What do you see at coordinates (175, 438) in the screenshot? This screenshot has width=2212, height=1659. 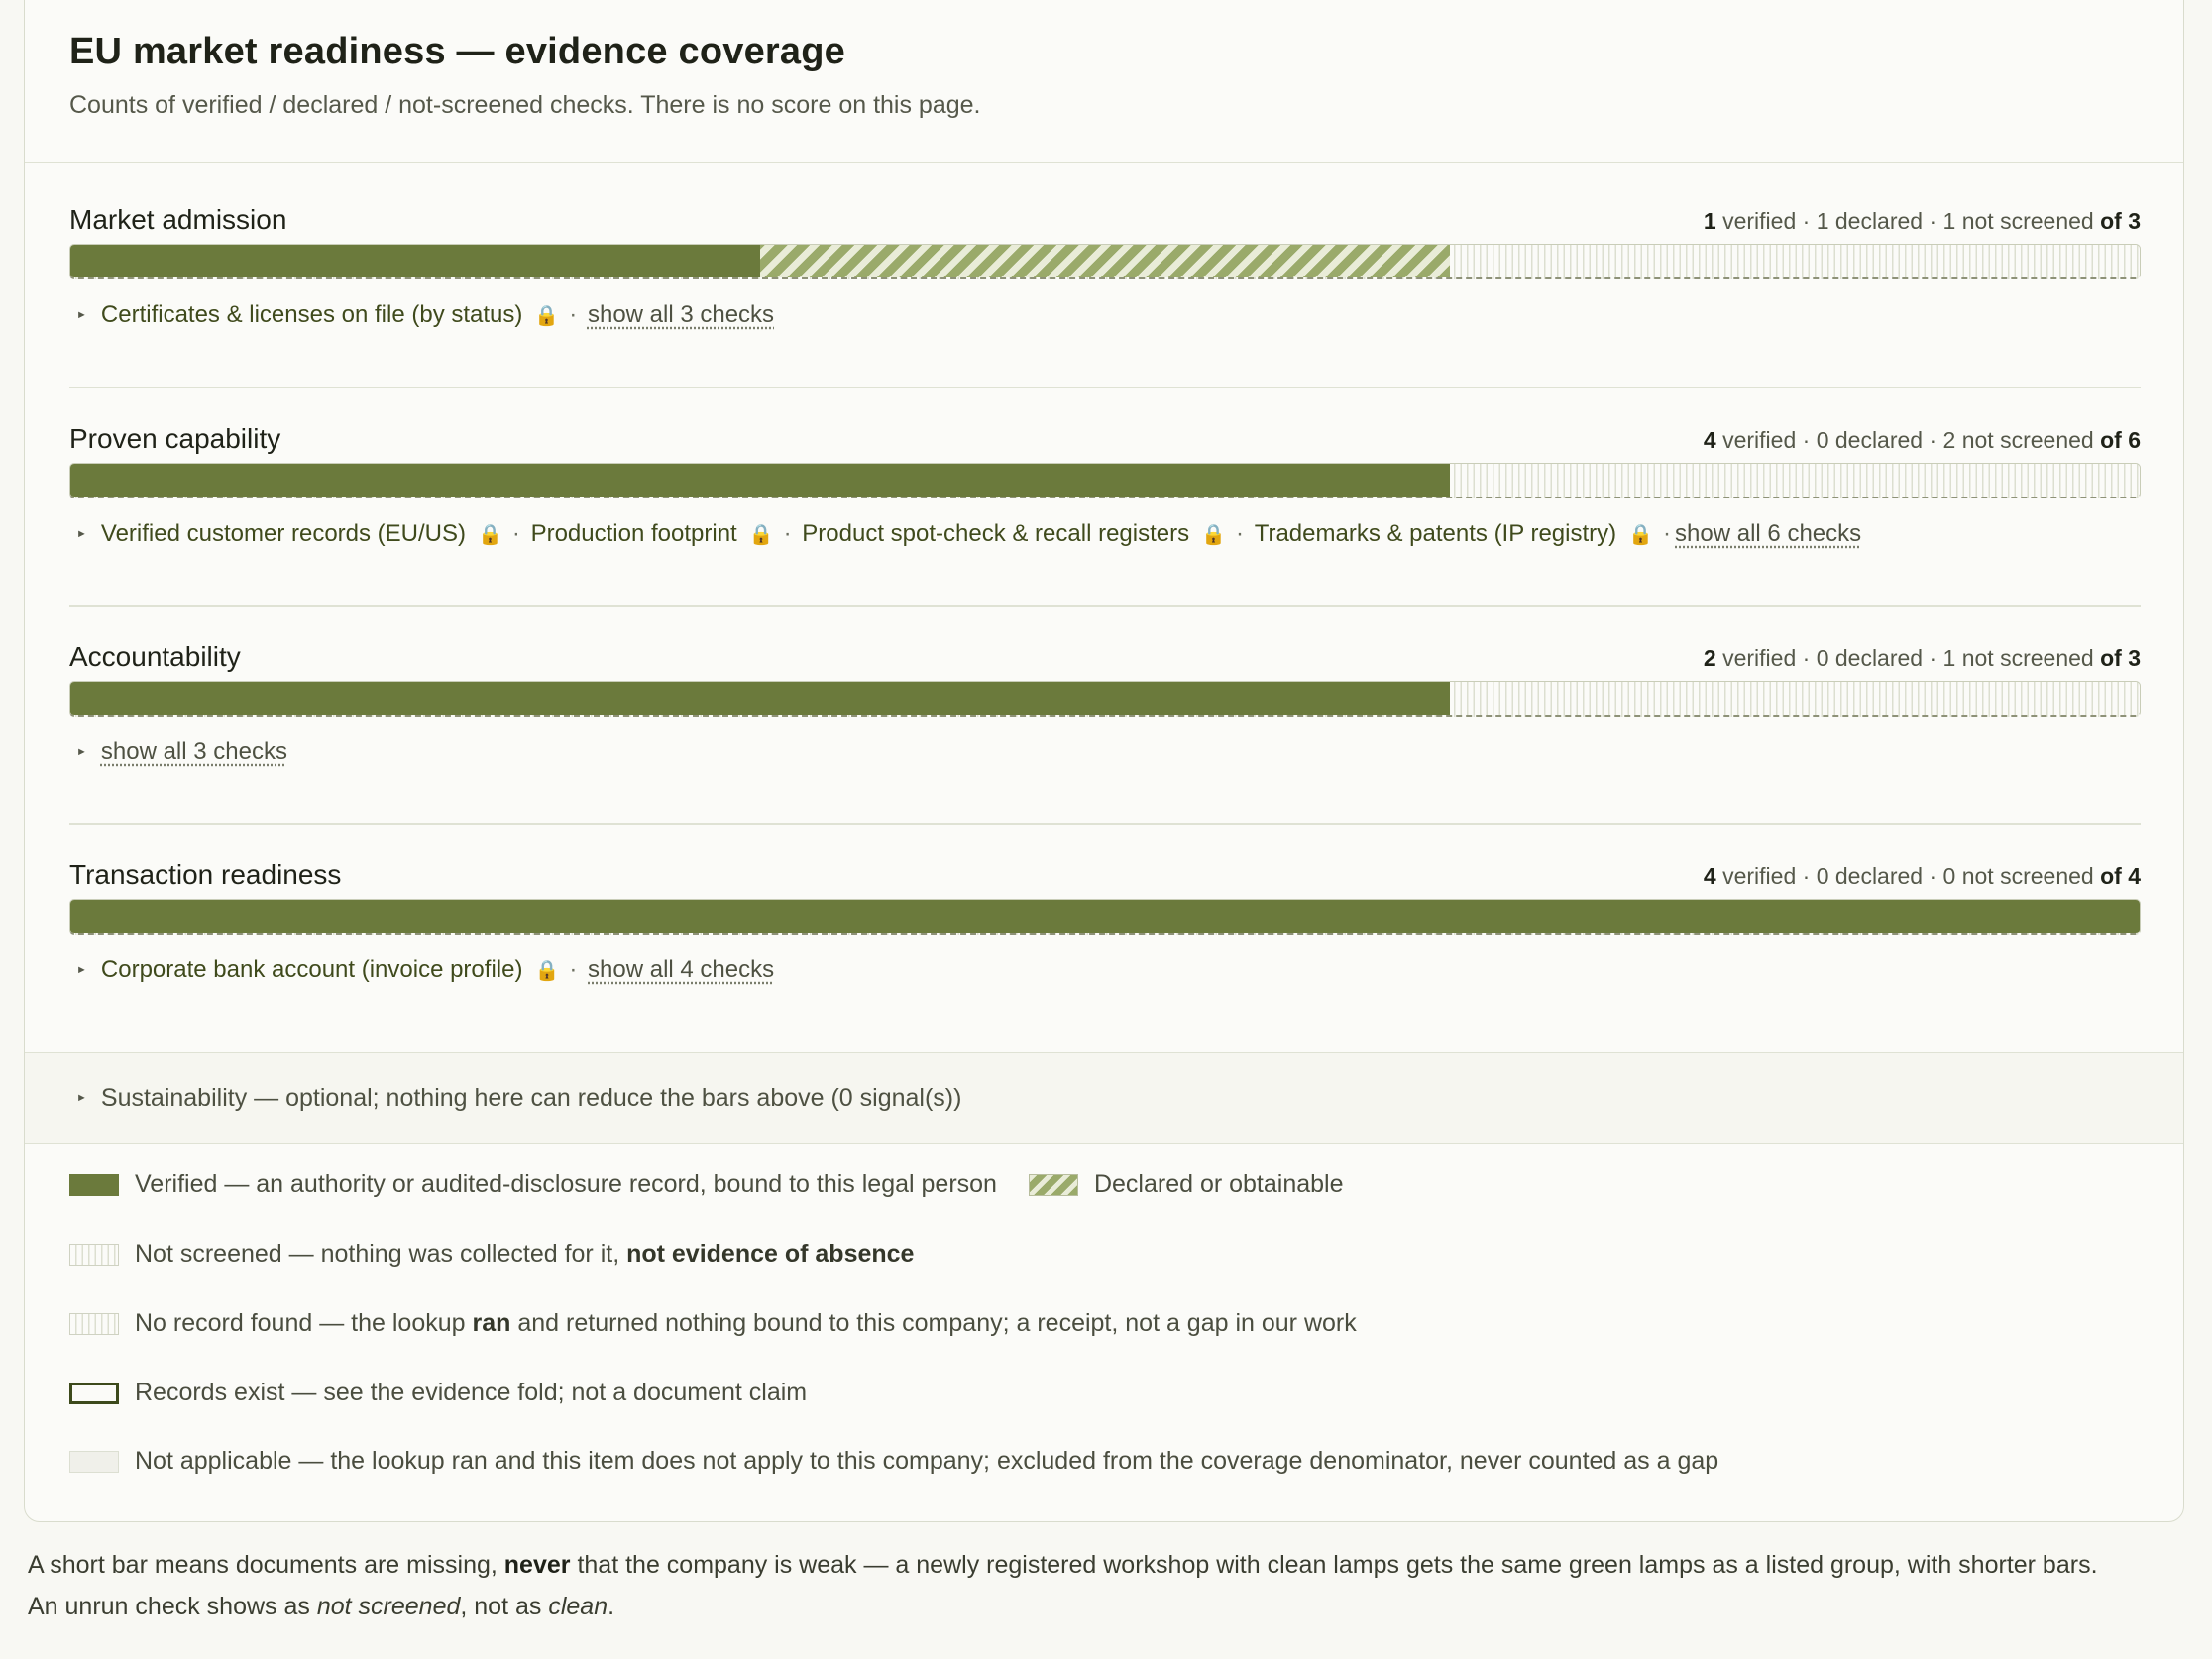 I see `section-title: Proven capability` at bounding box center [175, 438].